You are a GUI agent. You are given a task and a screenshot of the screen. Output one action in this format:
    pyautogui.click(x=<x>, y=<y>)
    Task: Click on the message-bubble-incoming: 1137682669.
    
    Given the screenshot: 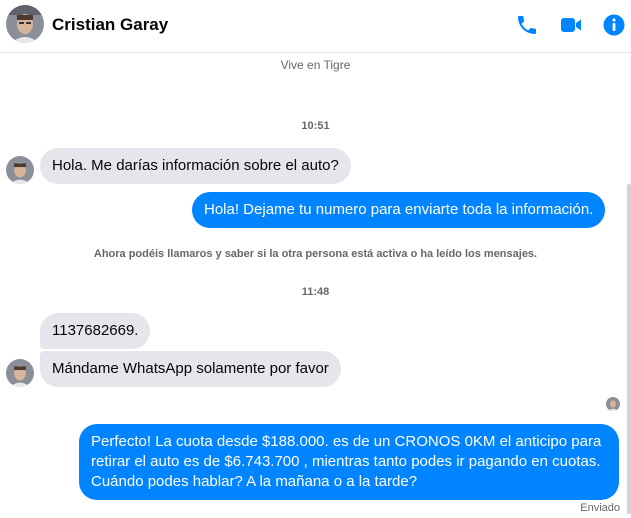 What is the action you would take?
    pyautogui.click(x=95, y=331)
    